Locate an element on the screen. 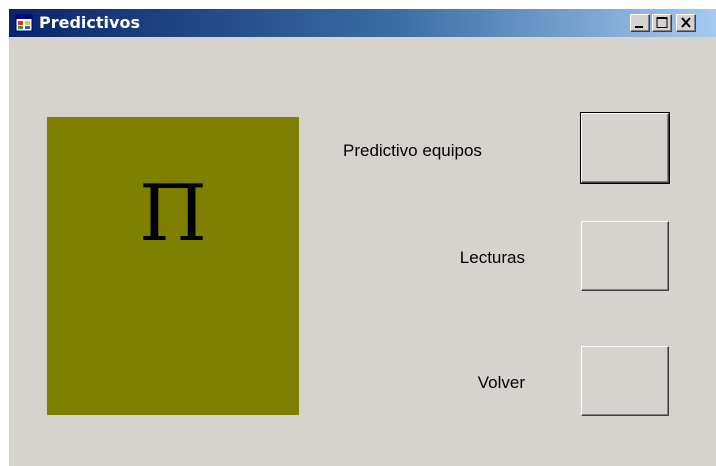  close-icon is located at coordinates (686, 22).